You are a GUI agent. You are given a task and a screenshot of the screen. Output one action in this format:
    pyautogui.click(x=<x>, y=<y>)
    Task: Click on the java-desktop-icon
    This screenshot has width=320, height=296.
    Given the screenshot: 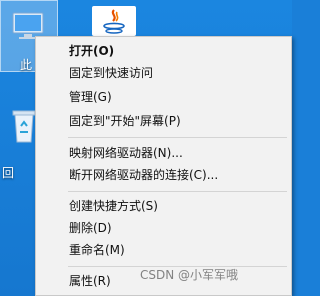 What is the action you would take?
    pyautogui.click(x=114, y=21)
    